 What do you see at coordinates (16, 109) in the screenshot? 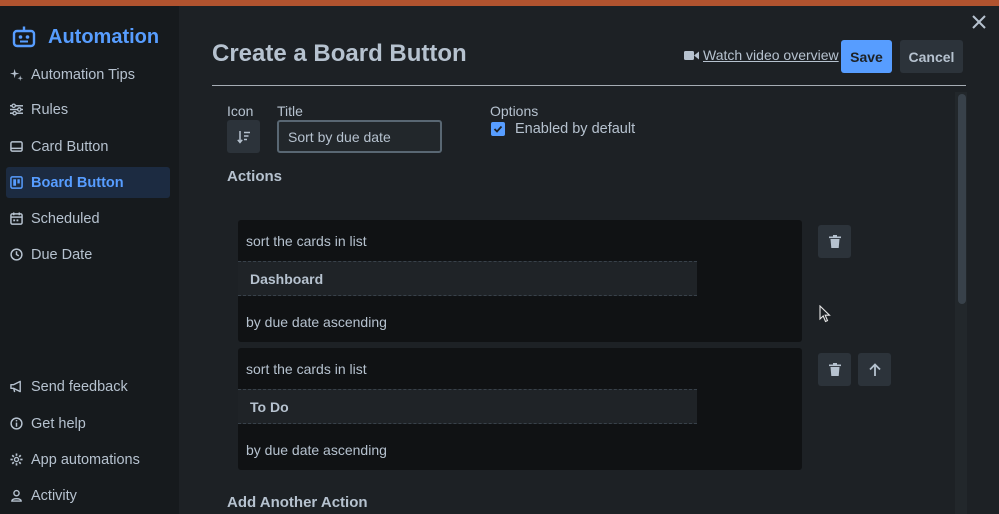
I see `sliders-icon` at bounding box center [16, 109].